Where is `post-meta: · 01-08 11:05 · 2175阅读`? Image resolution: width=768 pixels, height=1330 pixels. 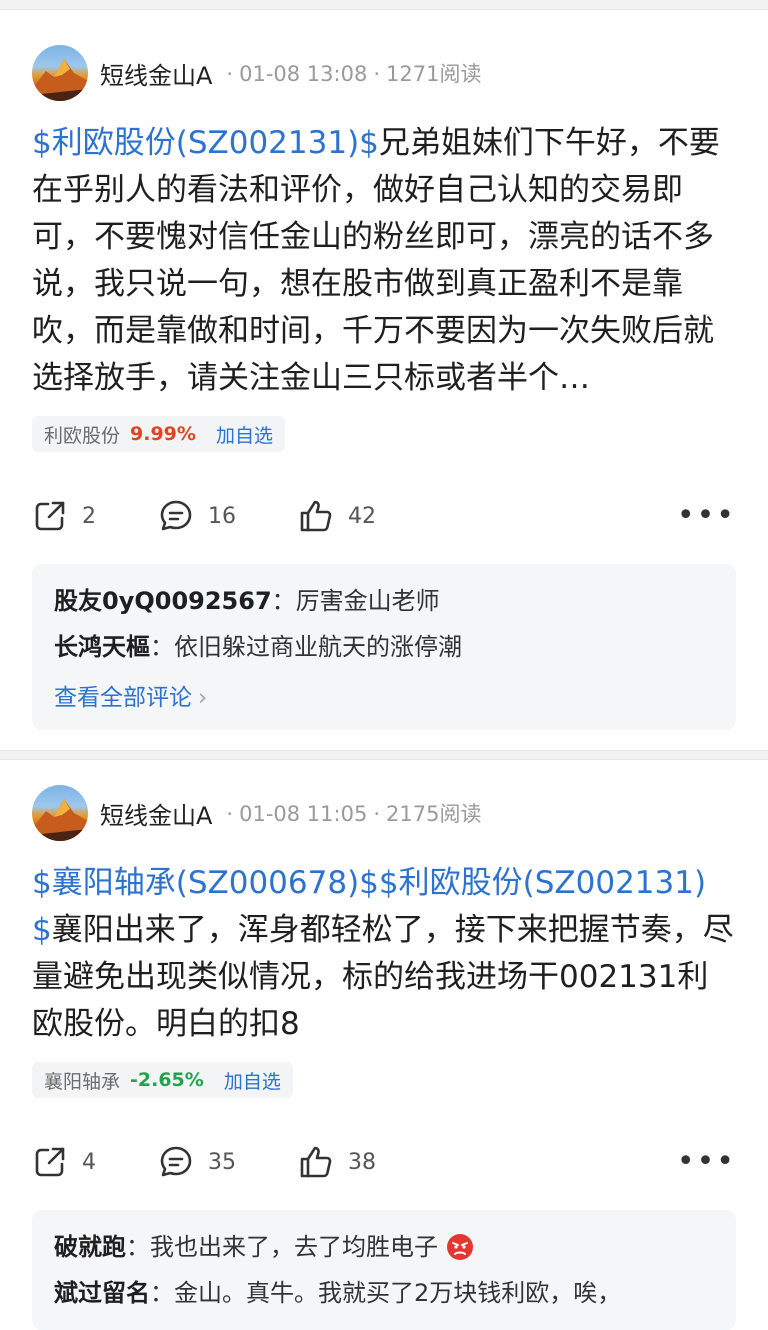 post-meta: · 01-08 11:05 · 2175阅读 is located at coordinates (354, 814).